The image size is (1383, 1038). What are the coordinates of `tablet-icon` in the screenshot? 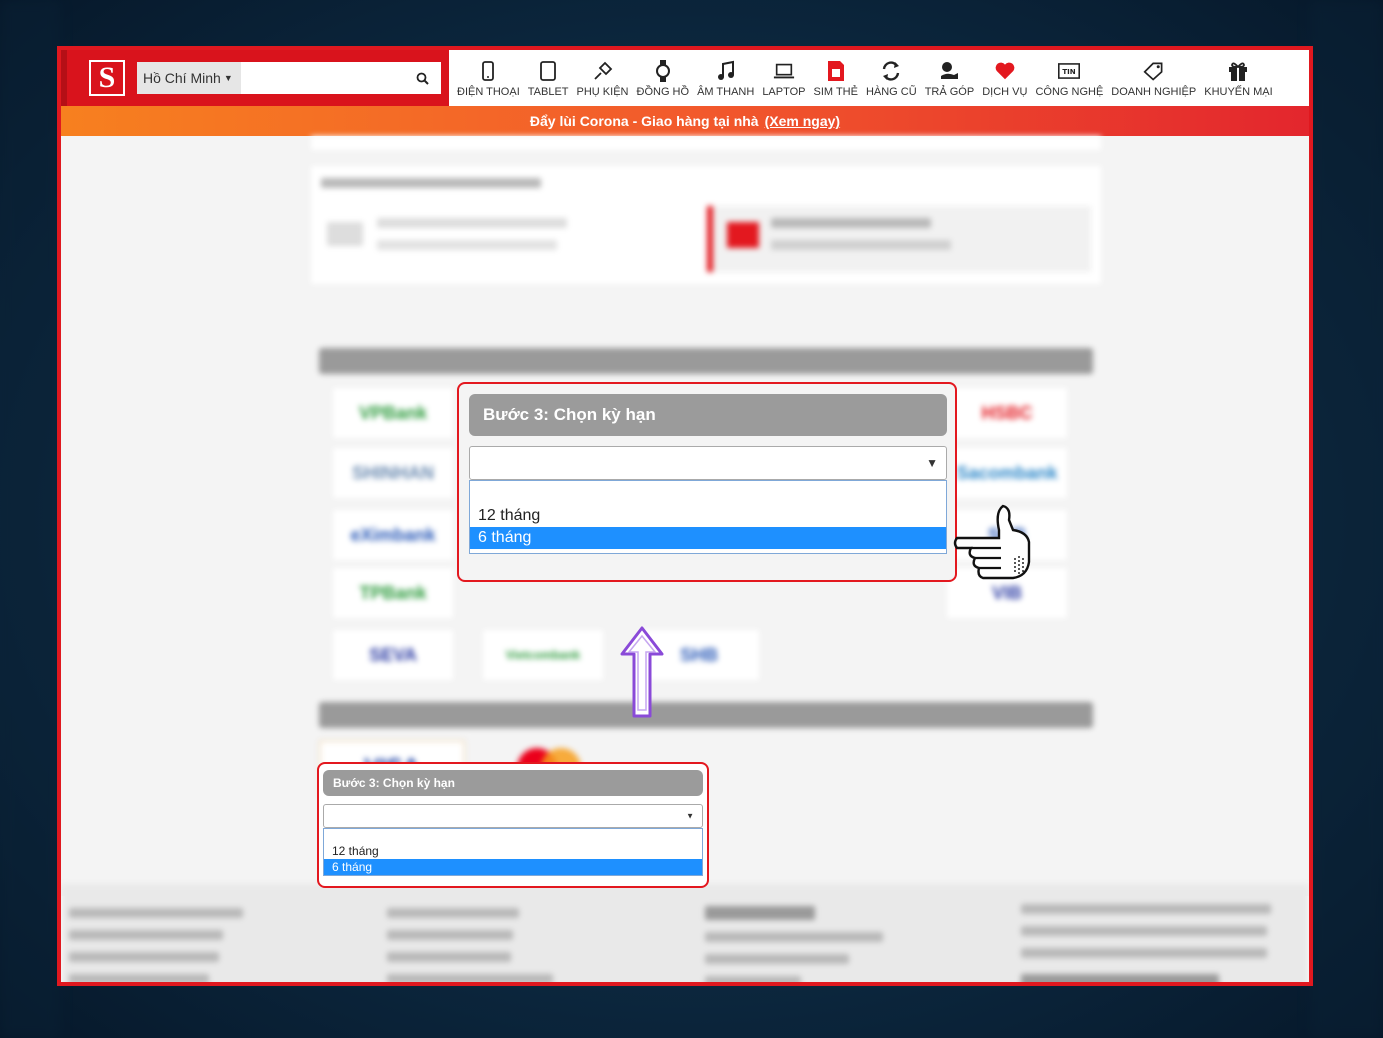 It's located at (548, 71).